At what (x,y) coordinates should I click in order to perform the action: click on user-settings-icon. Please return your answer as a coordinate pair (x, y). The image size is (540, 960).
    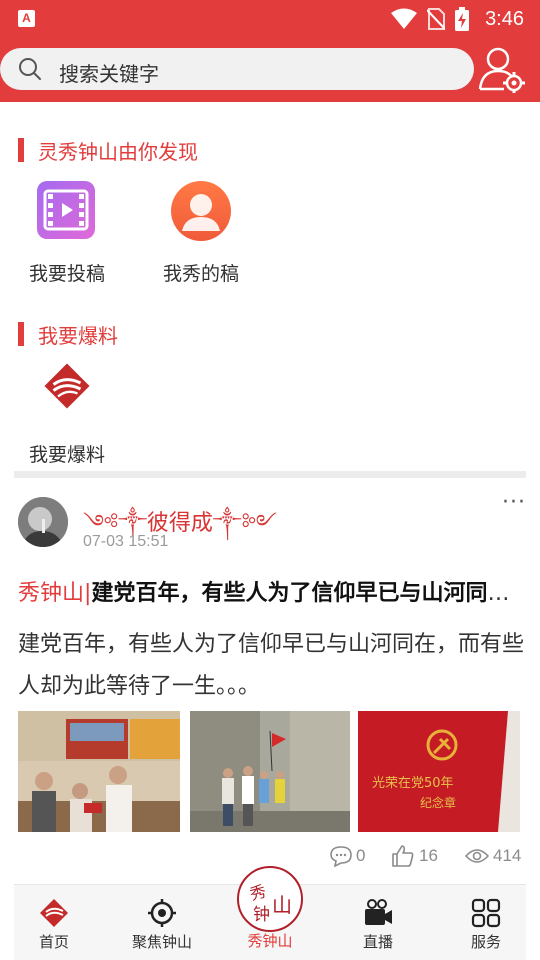
    Looking at the image, I should click on (501, 70).